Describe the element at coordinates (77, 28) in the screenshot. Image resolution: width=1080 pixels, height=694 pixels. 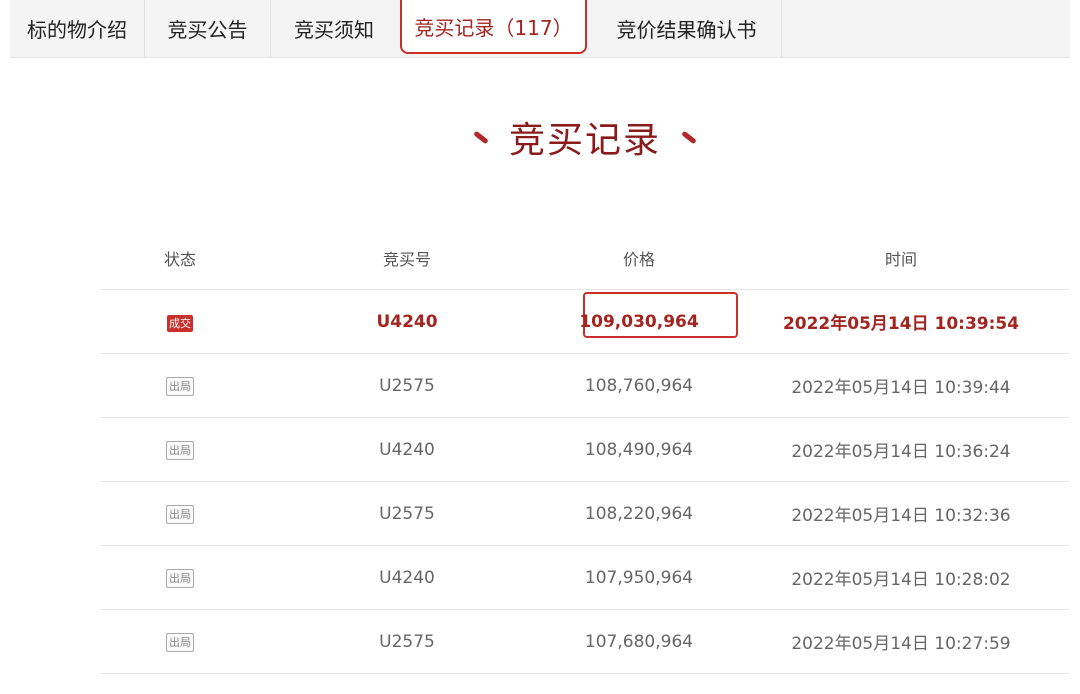
I see `tab-item-intro: 标的物介绍` at that location.